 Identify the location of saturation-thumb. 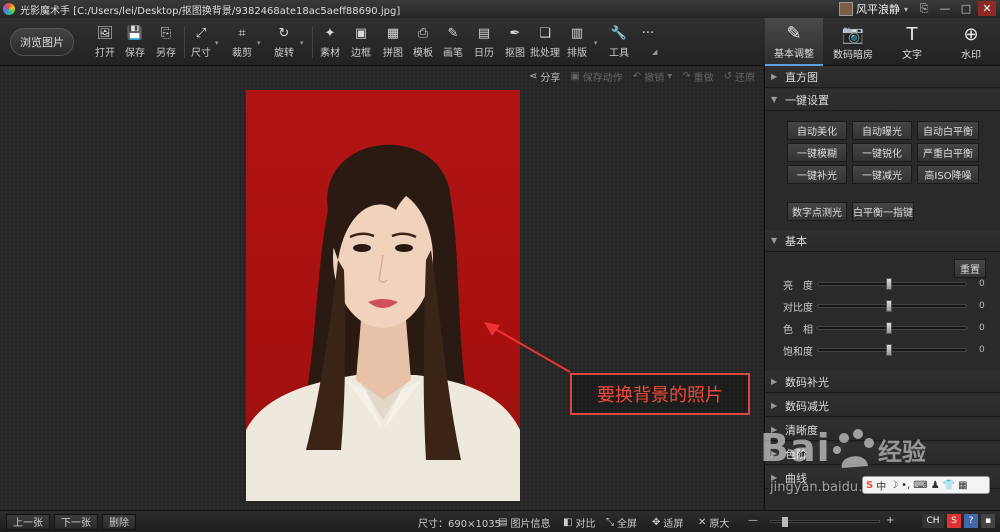
(888, 350).